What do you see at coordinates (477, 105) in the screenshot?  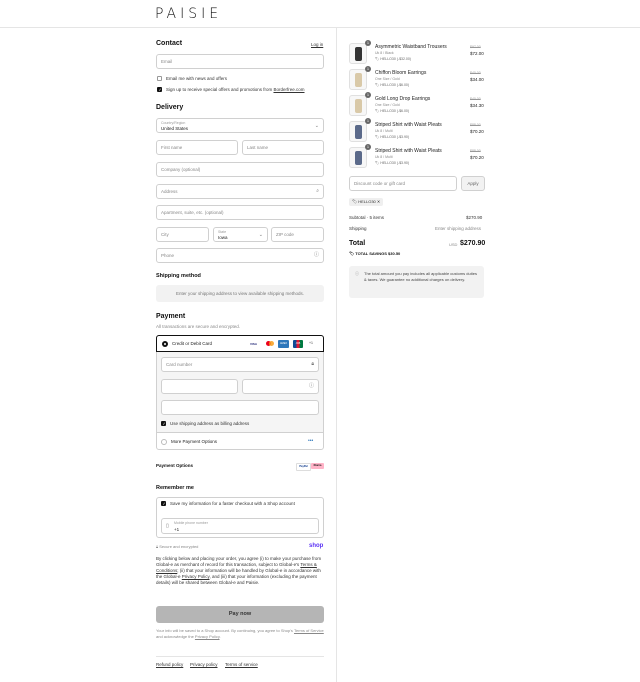 I see `product-price: $34.30` at bounding box center [477, 105].